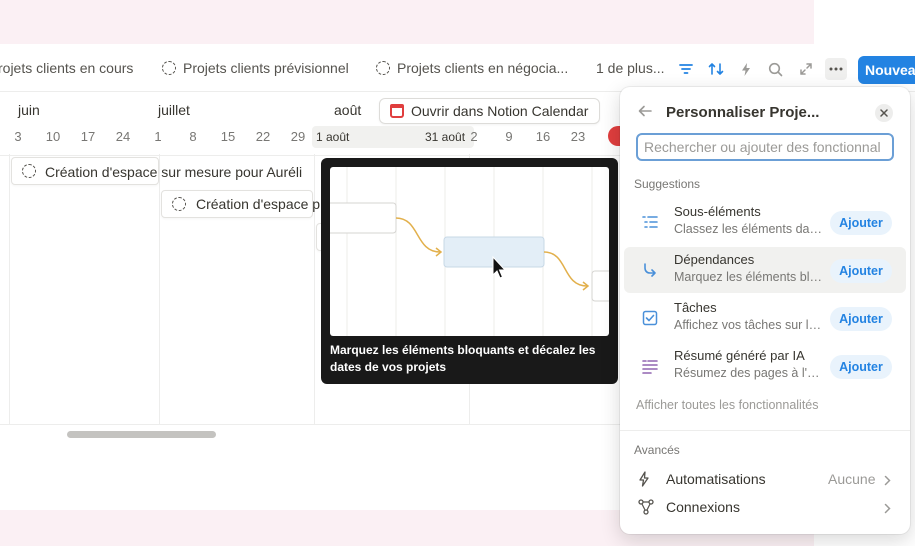  I want to click on day-label: 22, so click(263, 136).